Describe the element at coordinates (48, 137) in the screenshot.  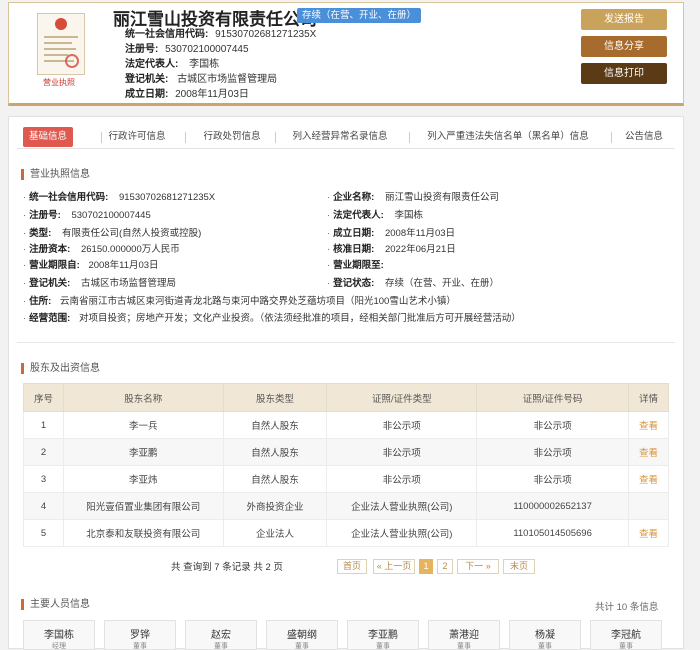
I see `tab-basic-info: 基础信息` at that location.